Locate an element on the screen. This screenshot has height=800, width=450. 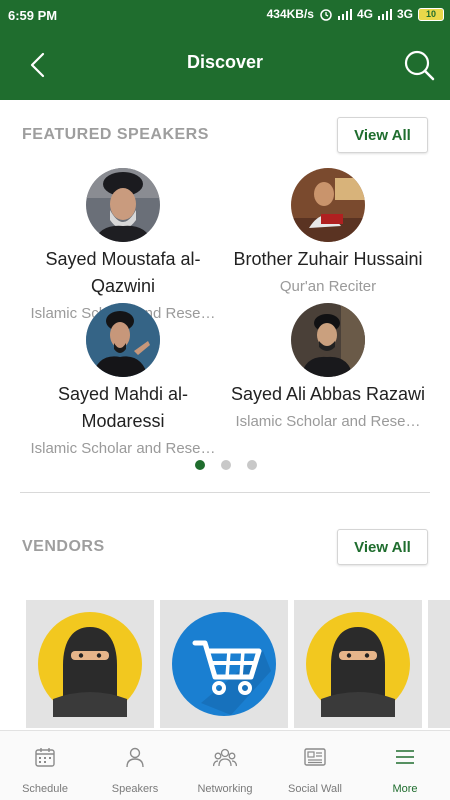
nav-networking: Networking is located at coordinates (225, 765).